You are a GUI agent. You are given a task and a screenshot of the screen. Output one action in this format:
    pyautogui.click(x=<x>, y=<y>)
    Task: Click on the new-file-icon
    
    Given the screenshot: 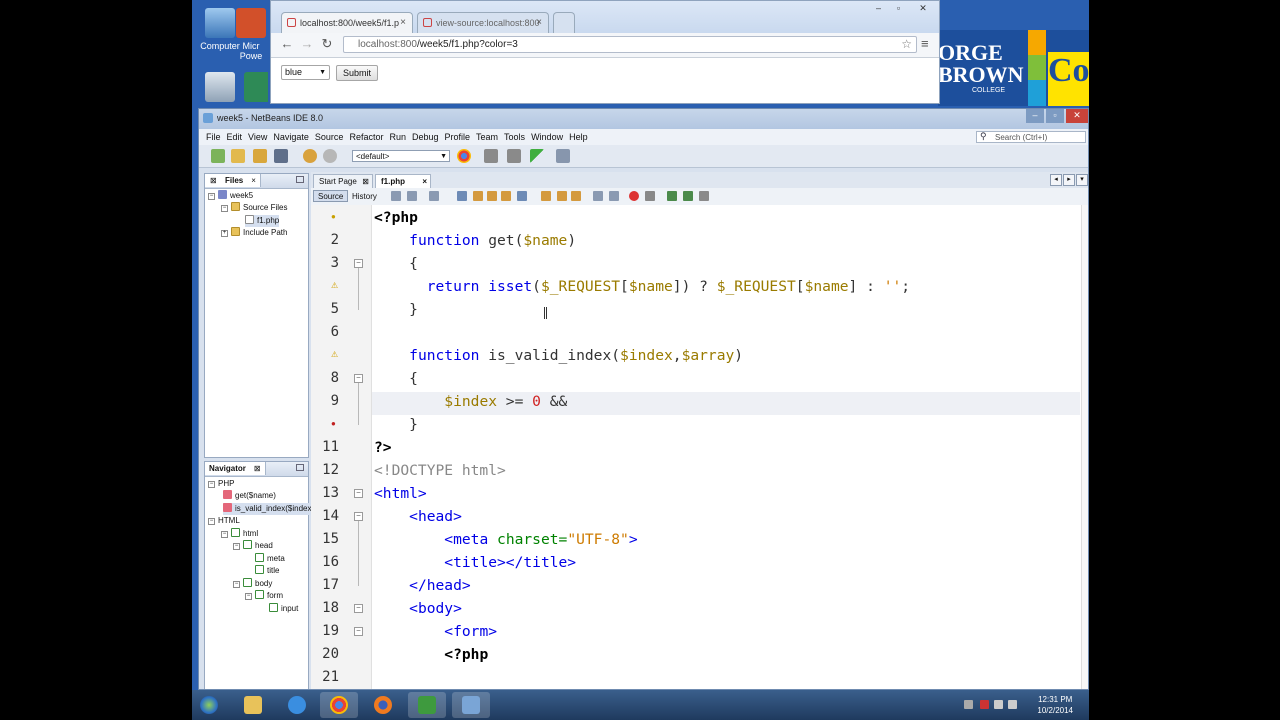 What is the action you would take?
    pyautogui.click(x=218, y=156)
    